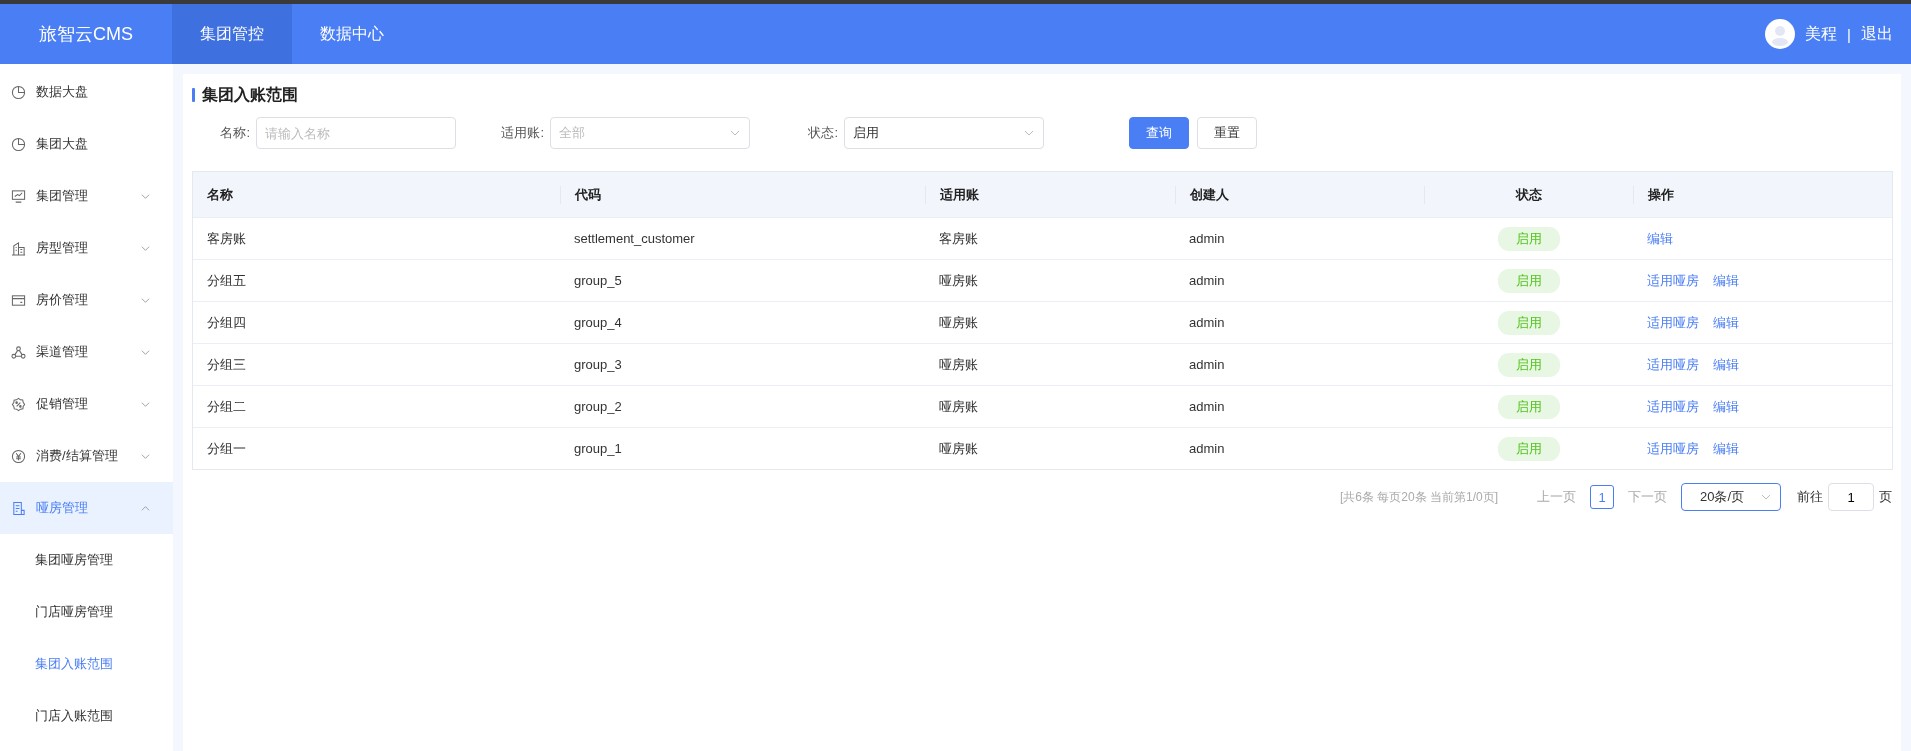 The height and width of the screenshot is (751, 1911). I want to click on sidebar-item: 哑房管理, so click(86, 508).